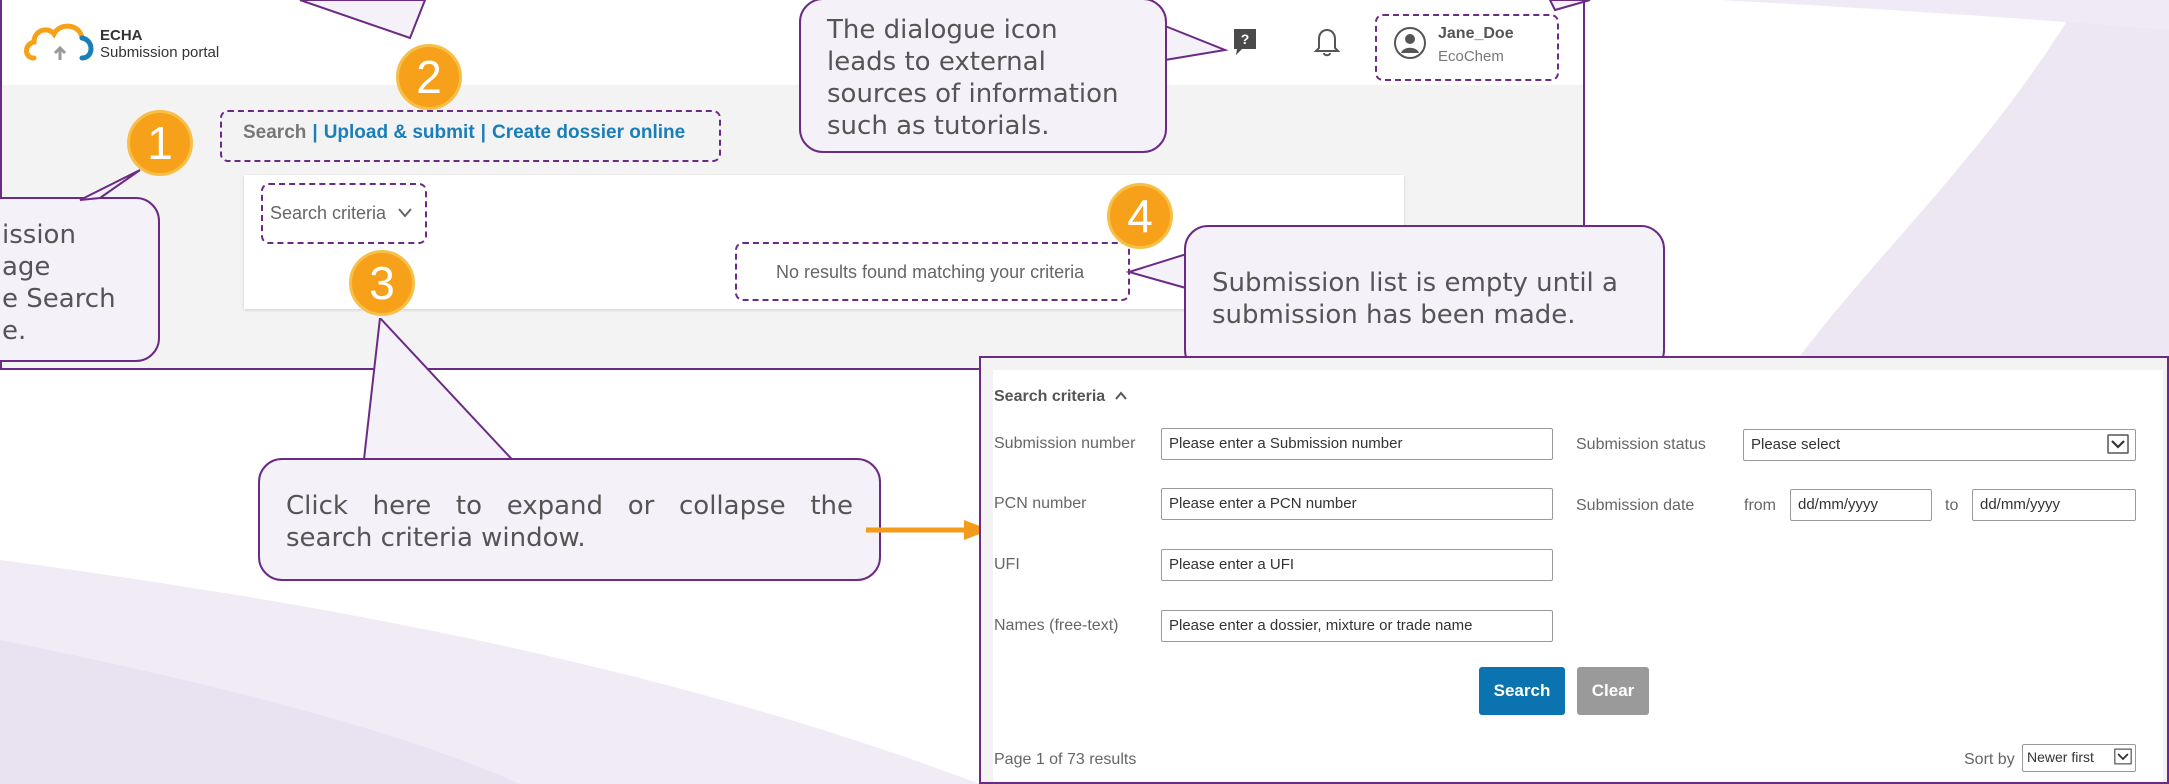 The height and width of the screenshot is (784, 2169). I want to click on sort-value: Newer first, so click(2060, 757).